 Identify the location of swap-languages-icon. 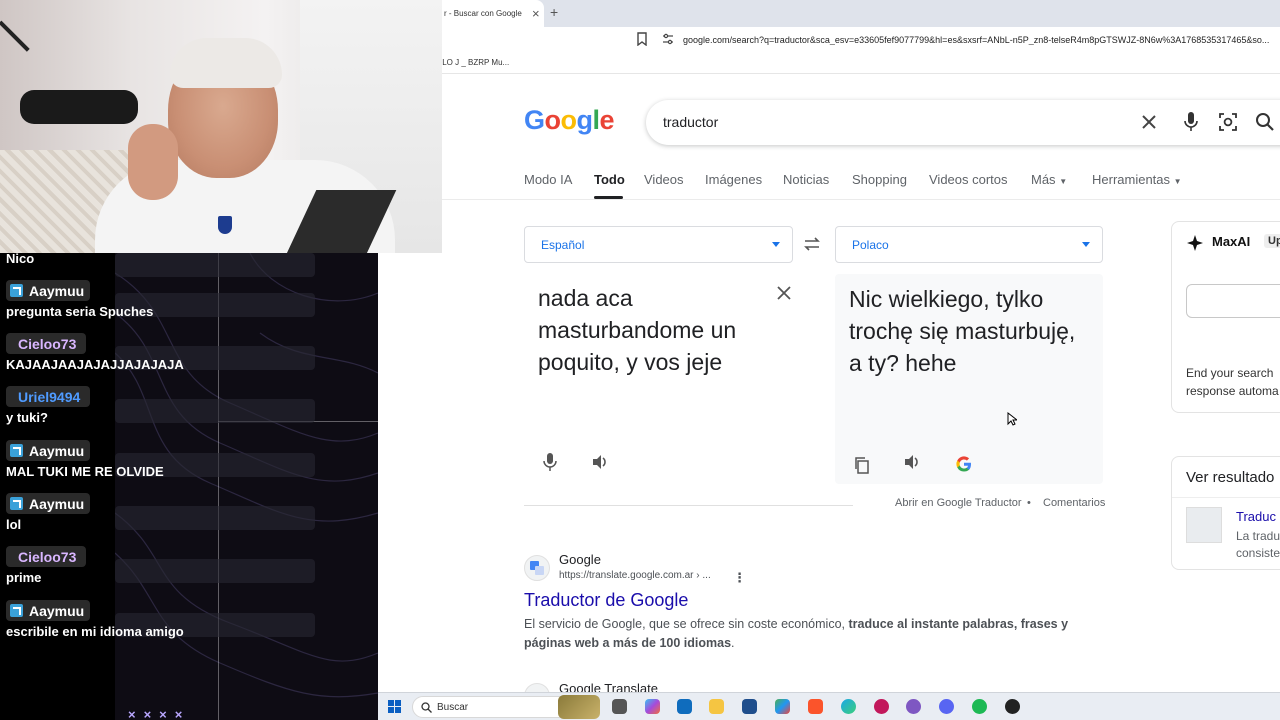
(812, 244).